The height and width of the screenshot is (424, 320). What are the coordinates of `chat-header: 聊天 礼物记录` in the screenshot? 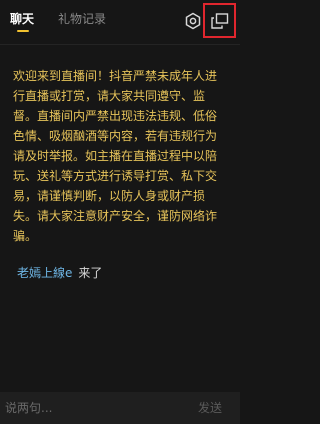 It's located at (120, 22).